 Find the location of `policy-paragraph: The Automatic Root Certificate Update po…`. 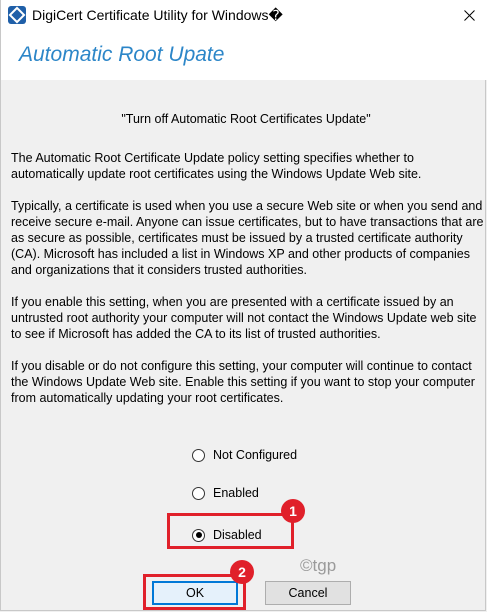

policy-paragraph: The Automatic Root Certificate Update po… is located at coordinates (216, 166).